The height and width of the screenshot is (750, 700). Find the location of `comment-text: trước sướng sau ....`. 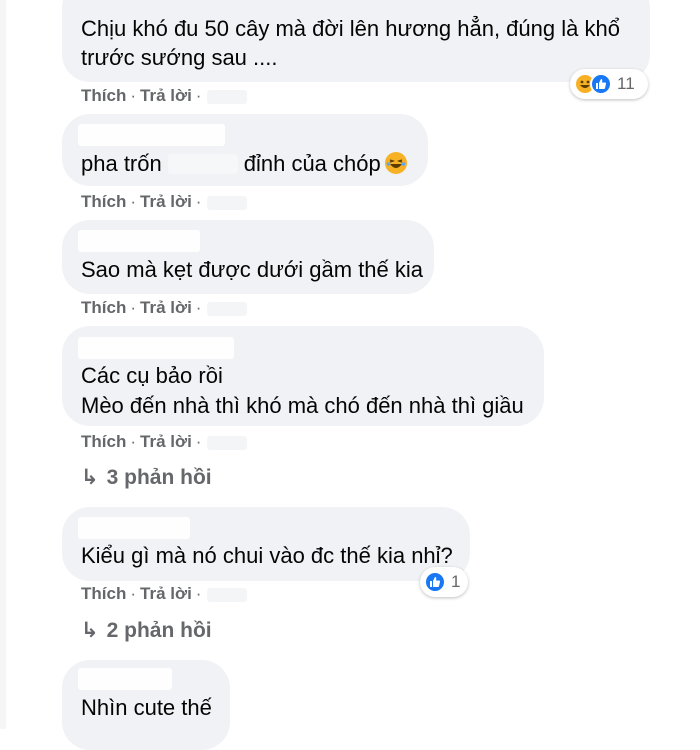

comment-text: trước sướng sau .... is located at coordinates (179, 57).